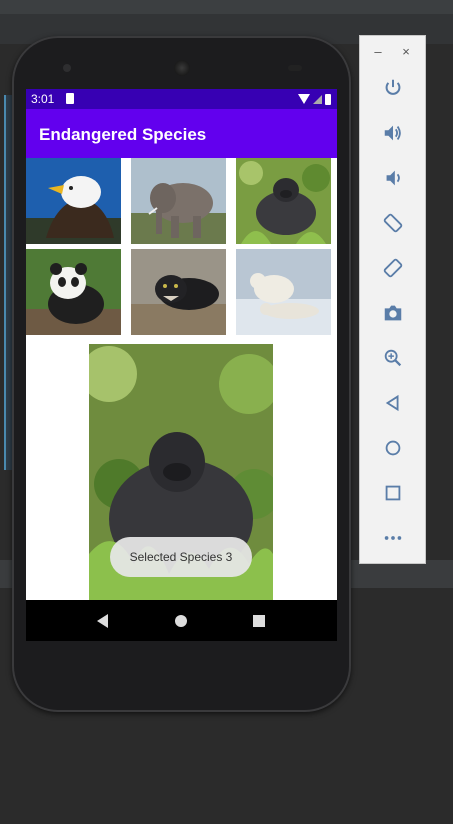 The width and height of the screenshot is (453, 824). Describe the element at coordinates (123, 134) in the screenshot. I see `app-title: Endangered Species` at that location.